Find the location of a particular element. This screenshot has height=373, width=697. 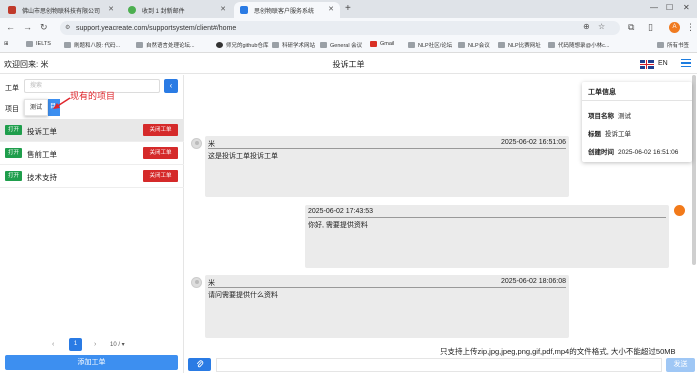

side-panel-icon: ▯ is located at coordinates (650, 27).